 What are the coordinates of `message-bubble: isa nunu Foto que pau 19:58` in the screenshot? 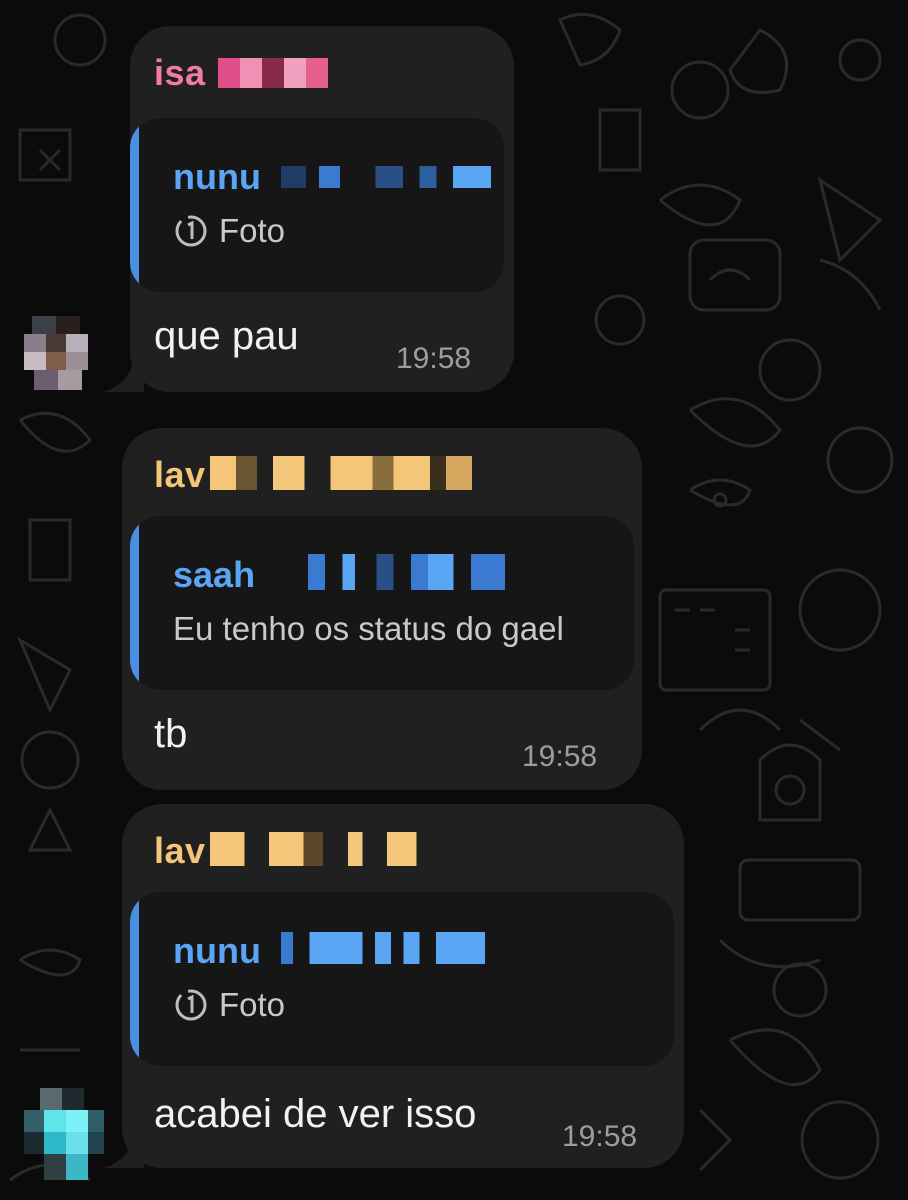 It's located at (322, 209).